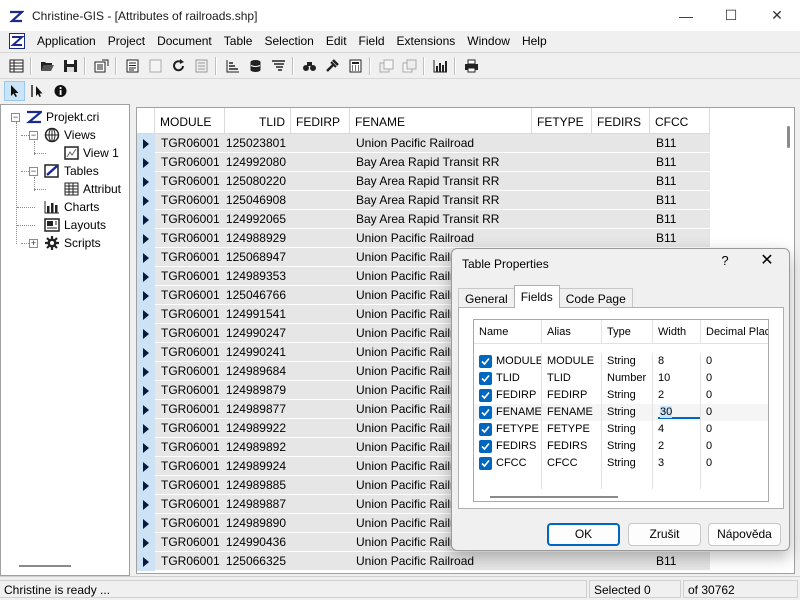  Describe the element at coordinates (62, 117) in the screenshot. I see `tree-item-project: Projekt.cri` at that location.